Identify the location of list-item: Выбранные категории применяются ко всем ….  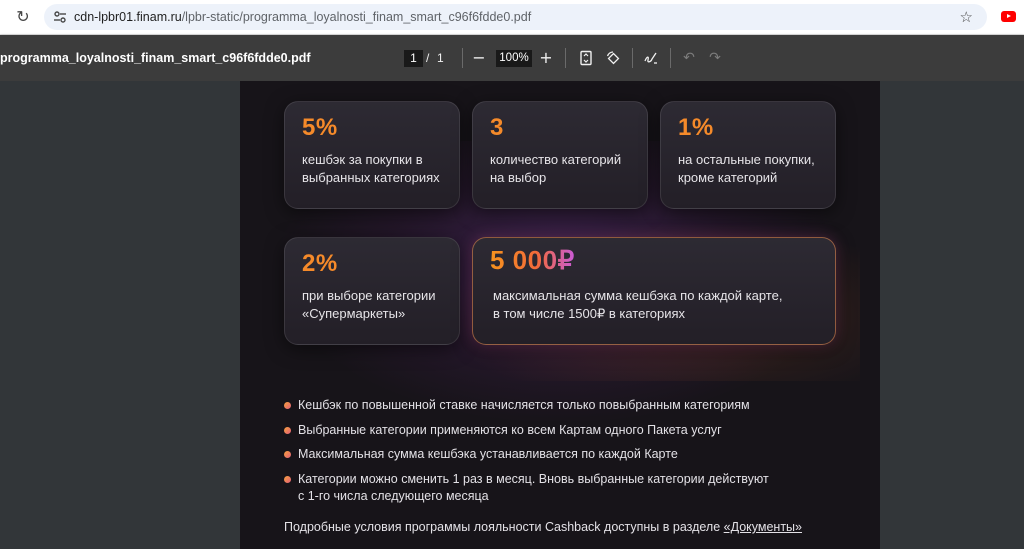
(564, 430).